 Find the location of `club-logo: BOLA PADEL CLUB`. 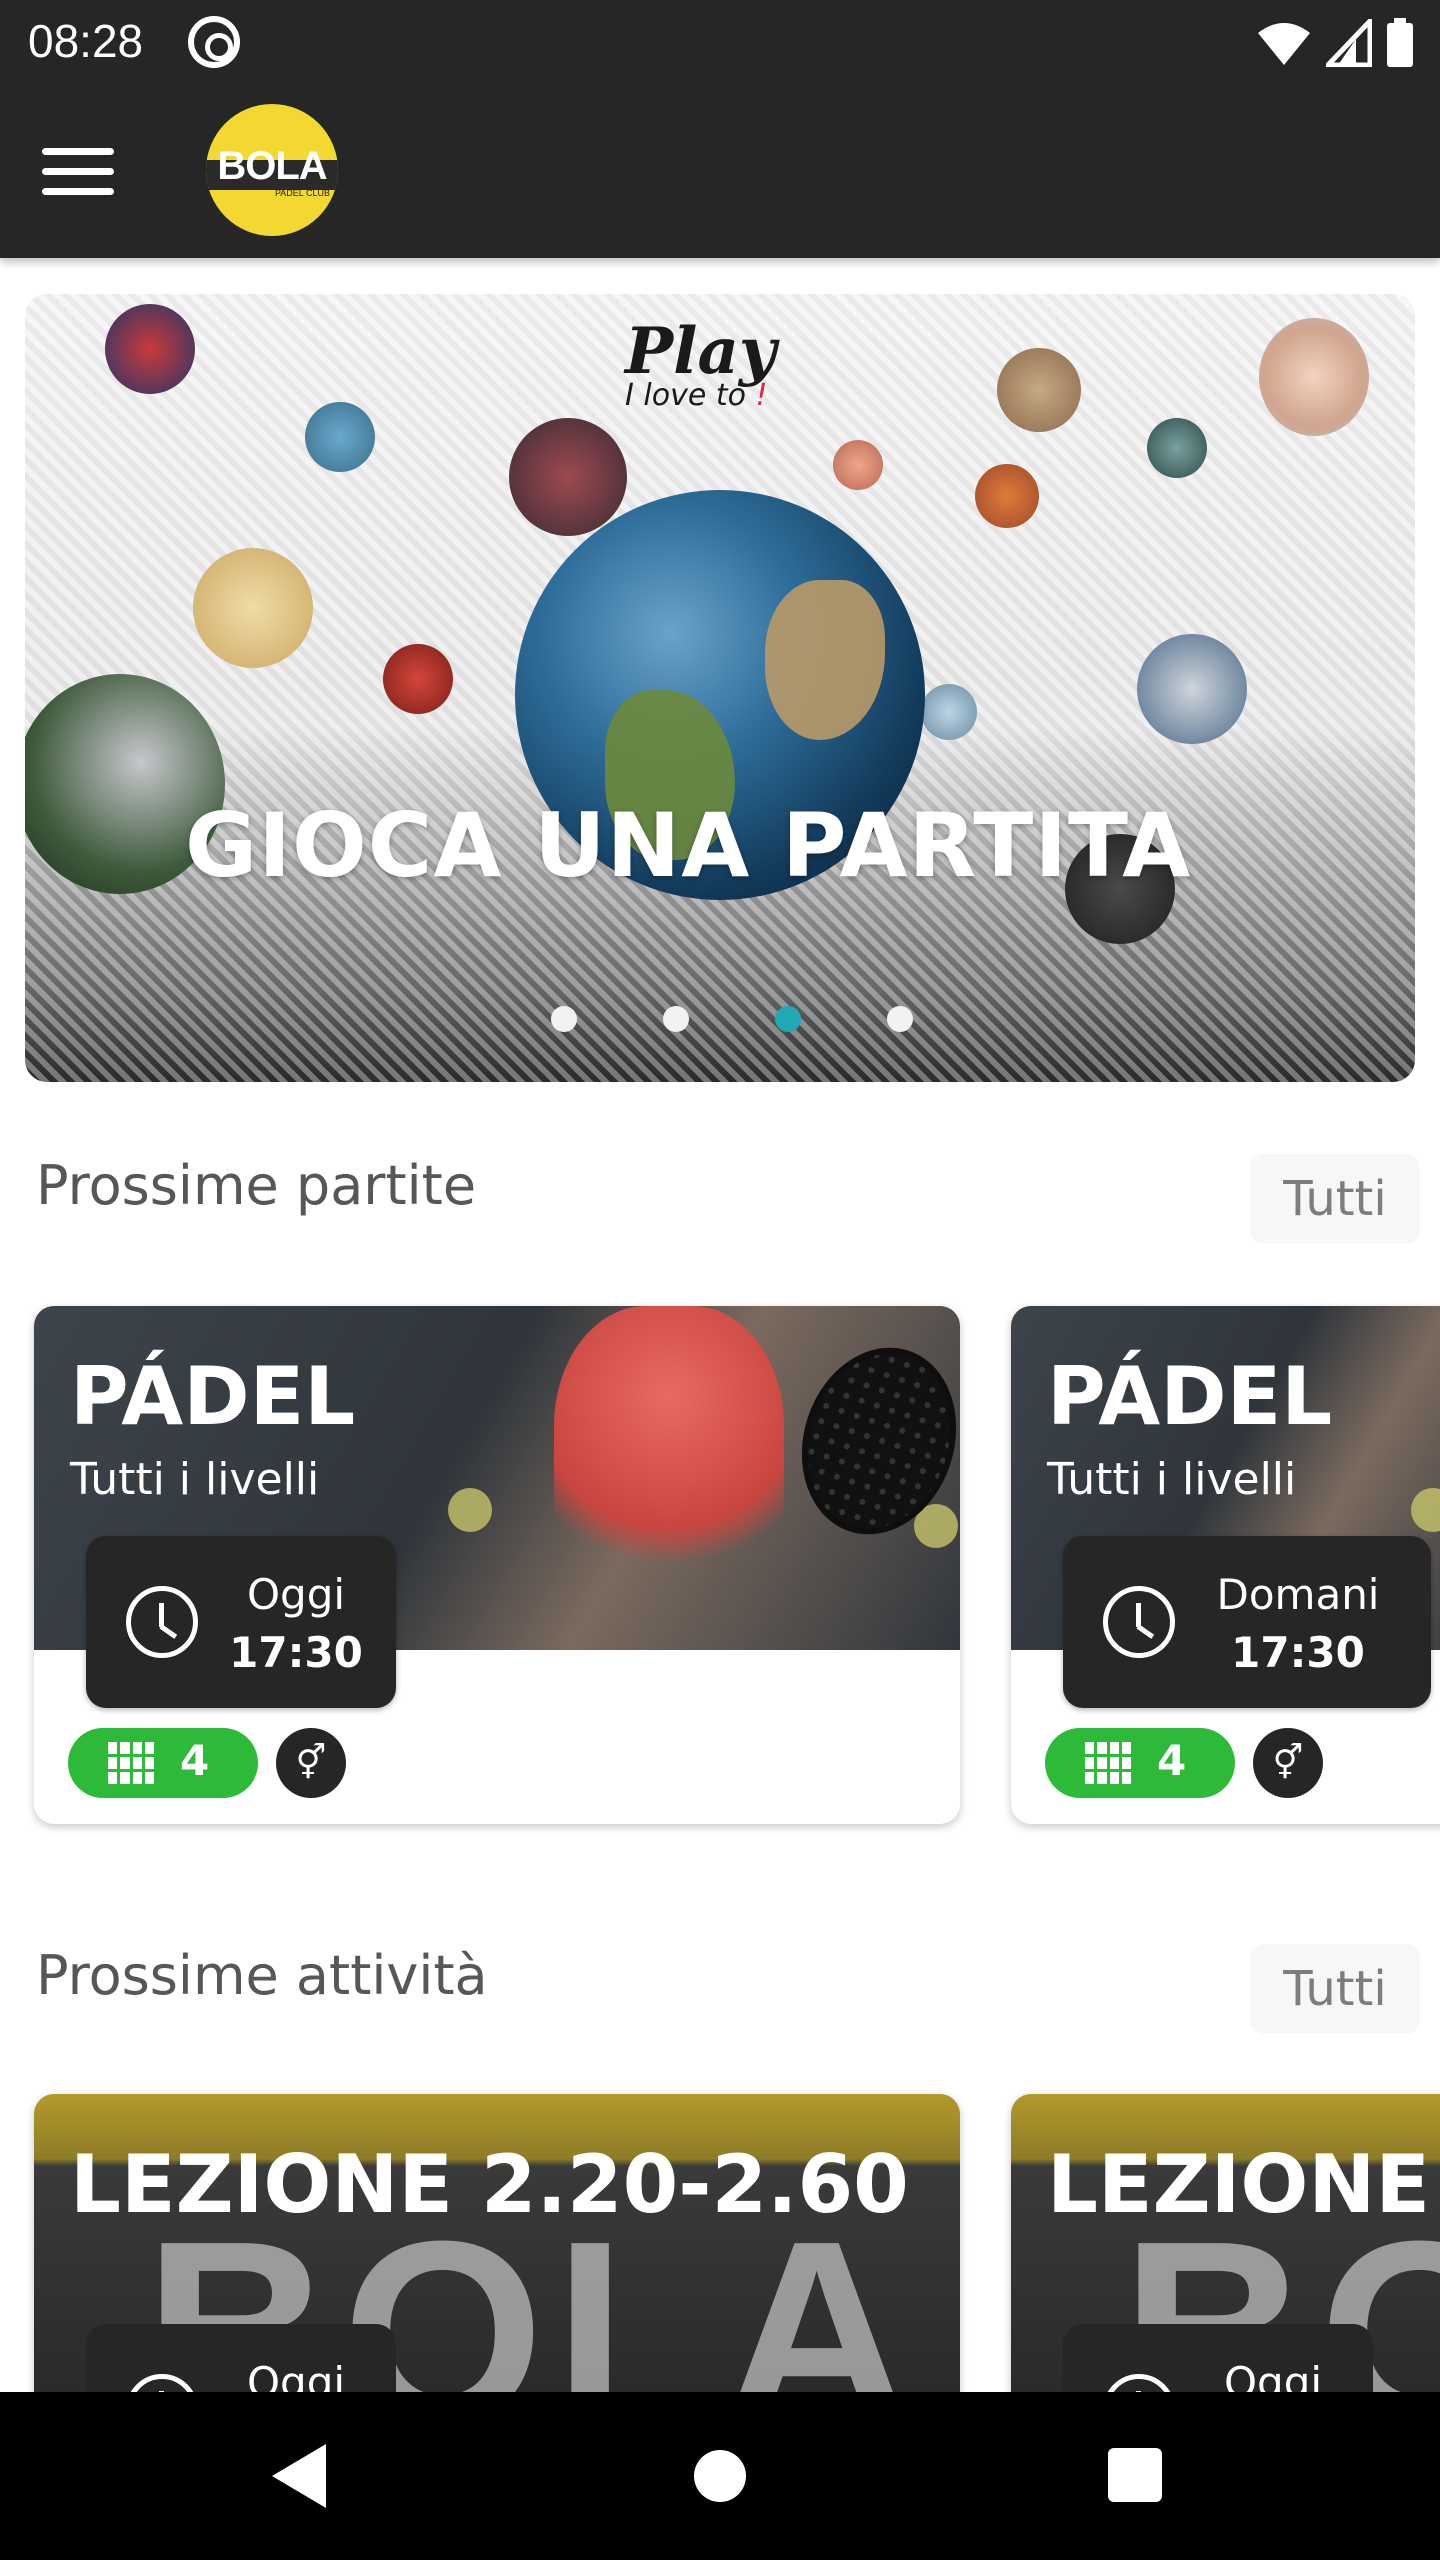

club-logo: BOLA PADEL CLUB is located at coordinates (272, 170).